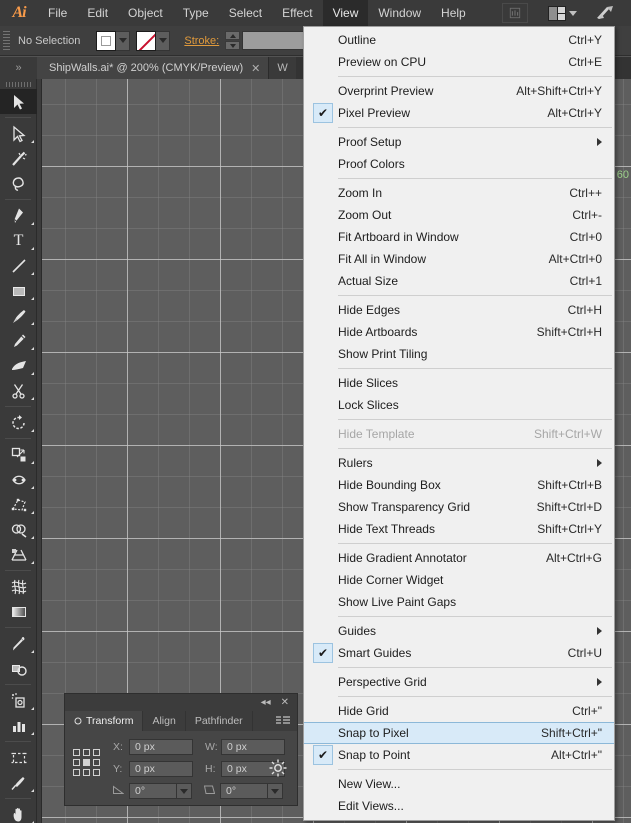 The height and width of the screenshot is (823, 631). Describe the element at coordinates (459, 113) in the screenshot. I see `menu-item-pixel-preview: ✔ Pixel Preview Alt+Ctrl+Y` at that location.